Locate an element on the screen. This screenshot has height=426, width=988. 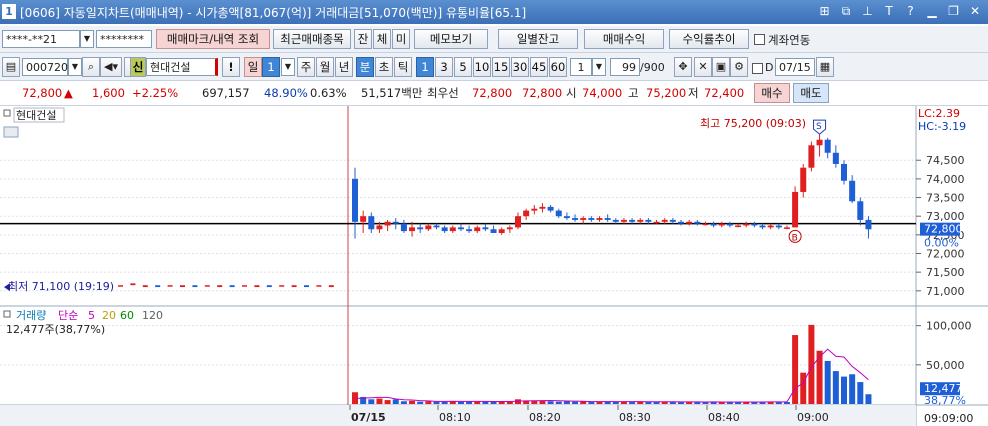
stock-code-input: 000720 is located at coordinates (45, 67).